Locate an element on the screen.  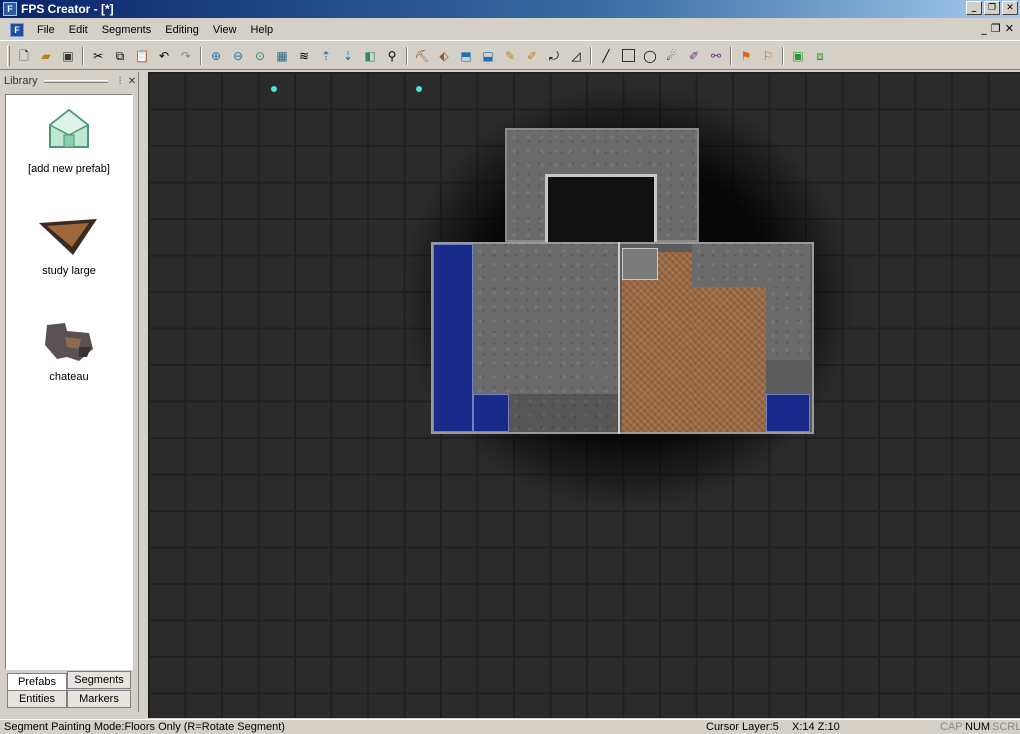
restore-button: ❐ is located at coordinates (992, 8).